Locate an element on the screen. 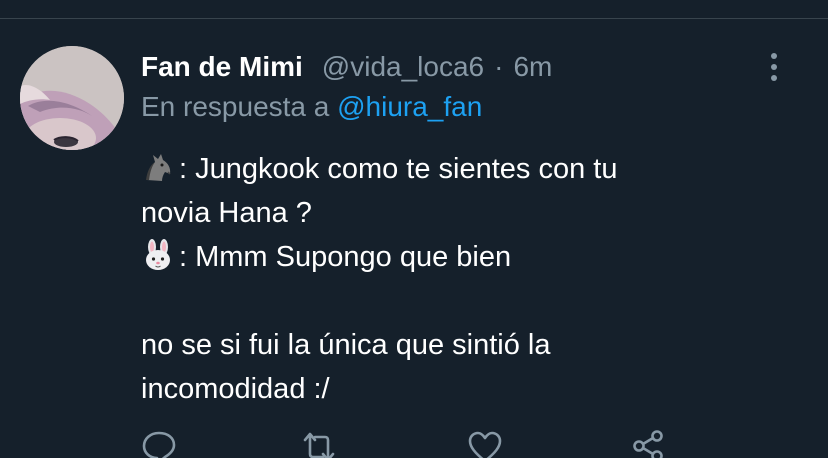  tweet-line: : Mmm Supongo que bien is located at coordinates (471, 257).